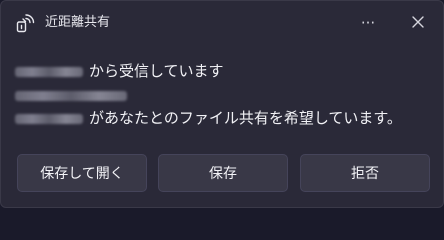 The image size is (444, 240). Describe the element at coordinates (368, 23) in the screenshot. I see `more-options-button: ···` at that location.